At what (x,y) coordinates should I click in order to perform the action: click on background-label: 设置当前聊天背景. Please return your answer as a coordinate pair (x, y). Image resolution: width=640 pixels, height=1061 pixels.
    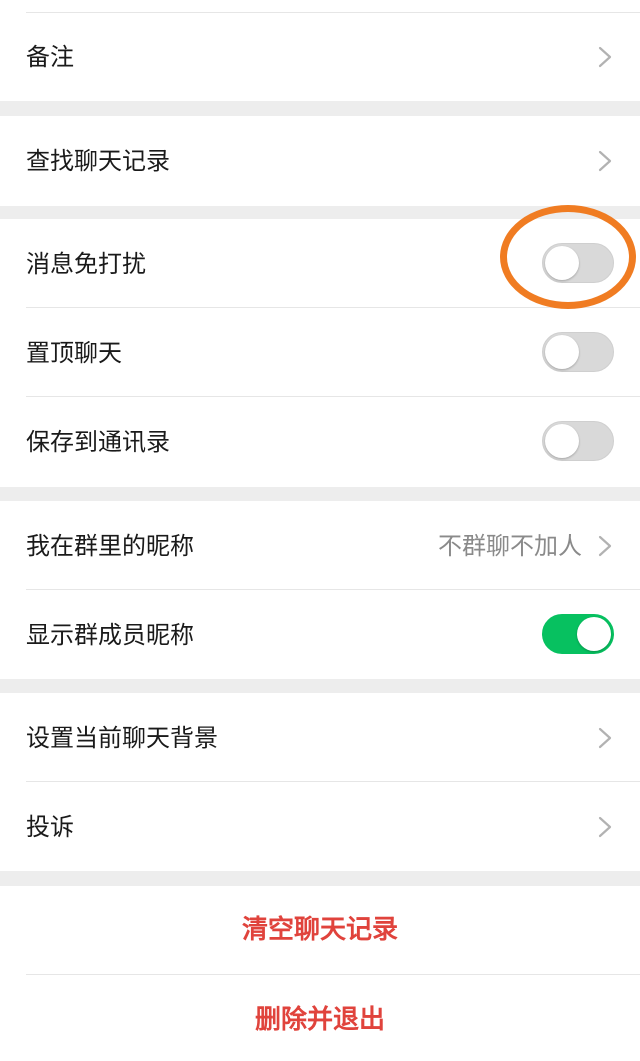
    Looking at the image, I should click on (122, 738).